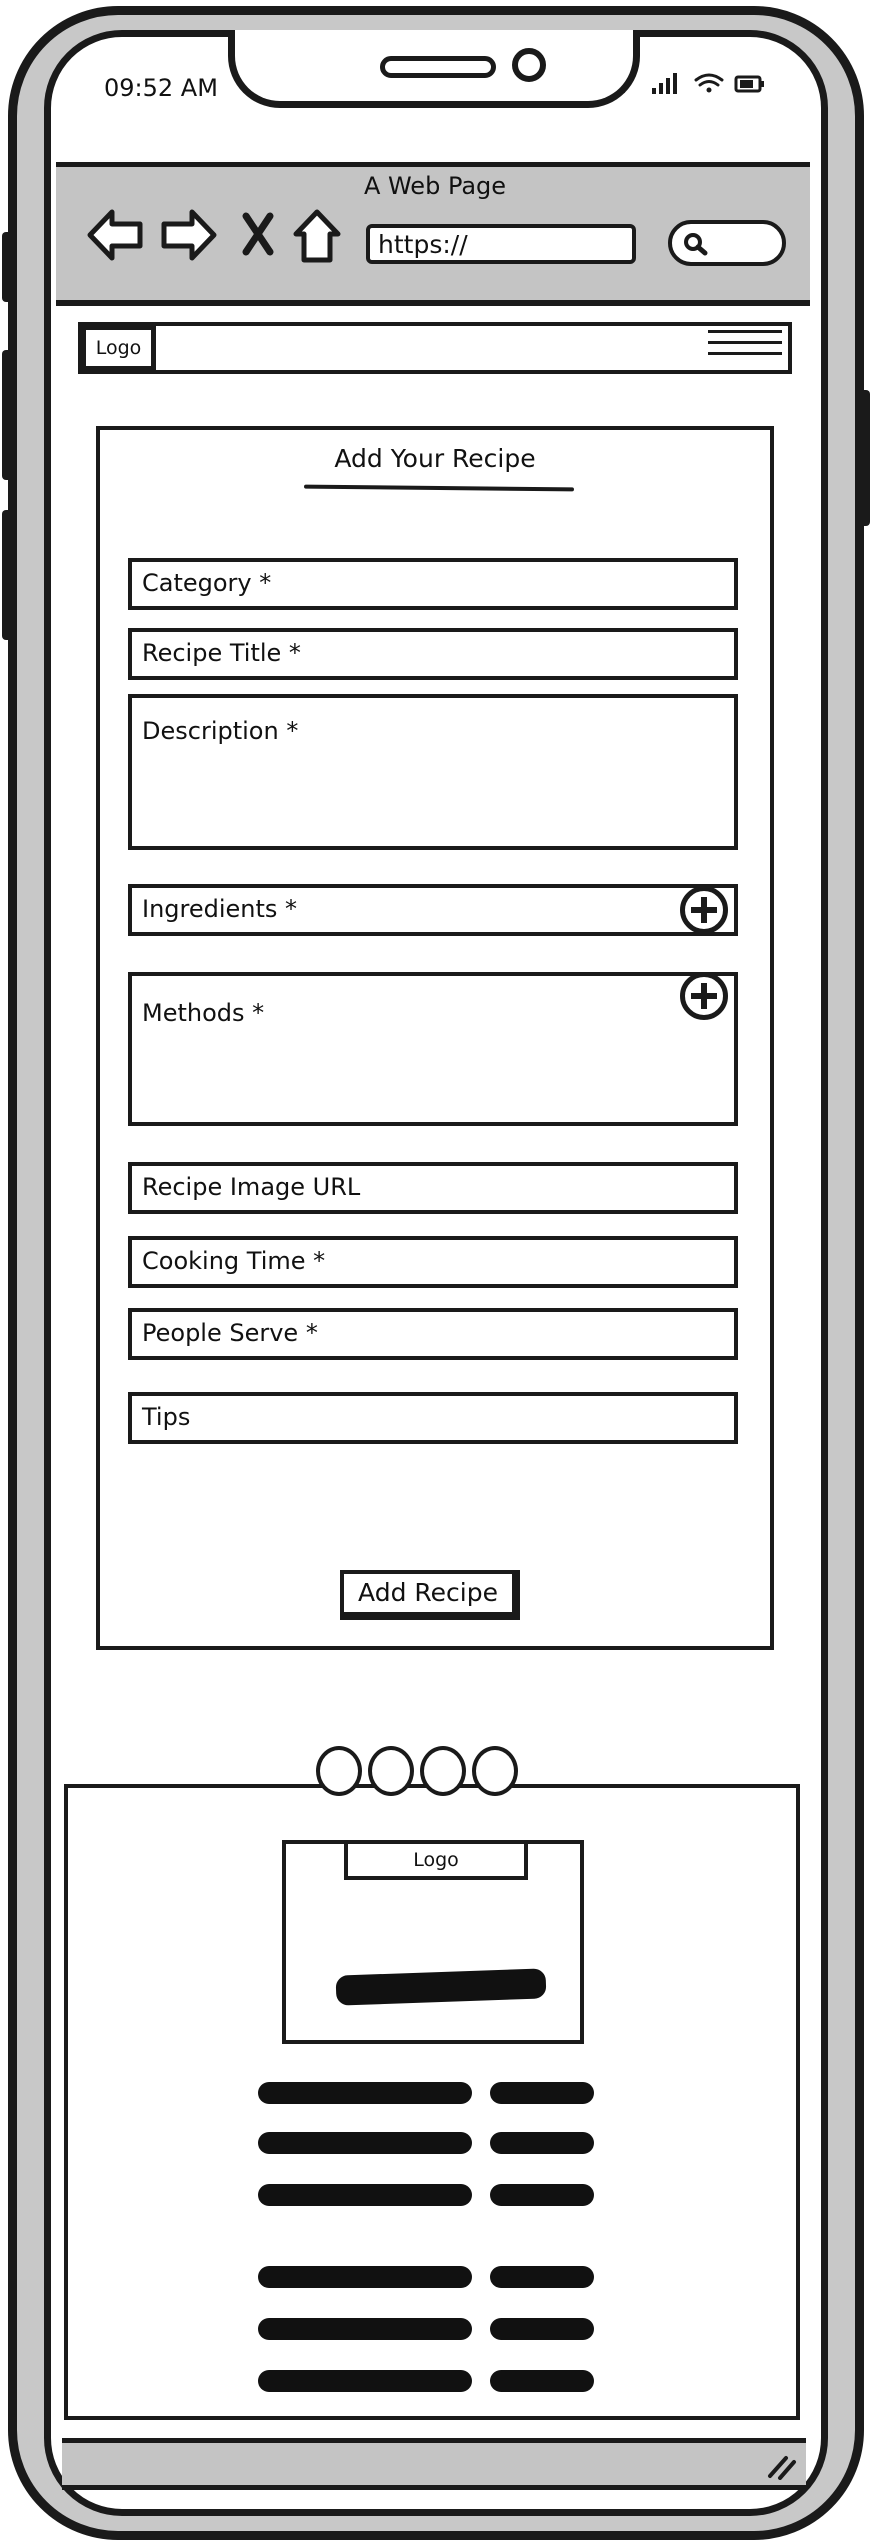 The image size is (872, 2546). I want to click on close-icon, so click(258, 234).